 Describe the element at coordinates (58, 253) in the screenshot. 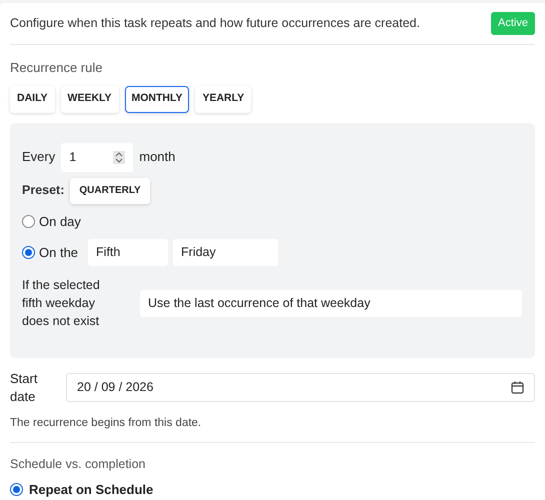

I see `option-label: On the` at that location.